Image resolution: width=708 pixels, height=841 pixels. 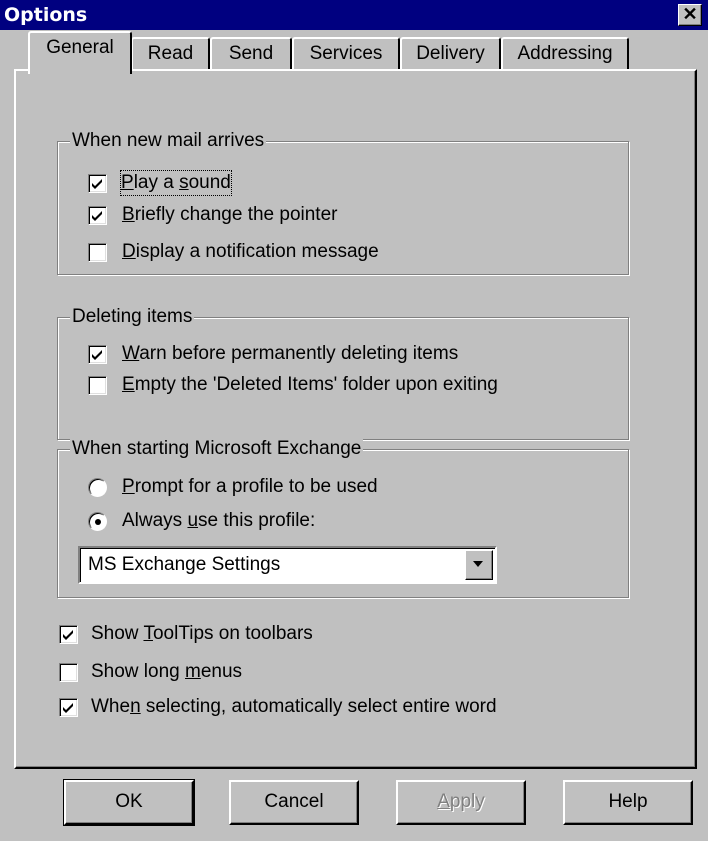 I want to click on dropdown-arrow-button, so click(x=479, y=565).